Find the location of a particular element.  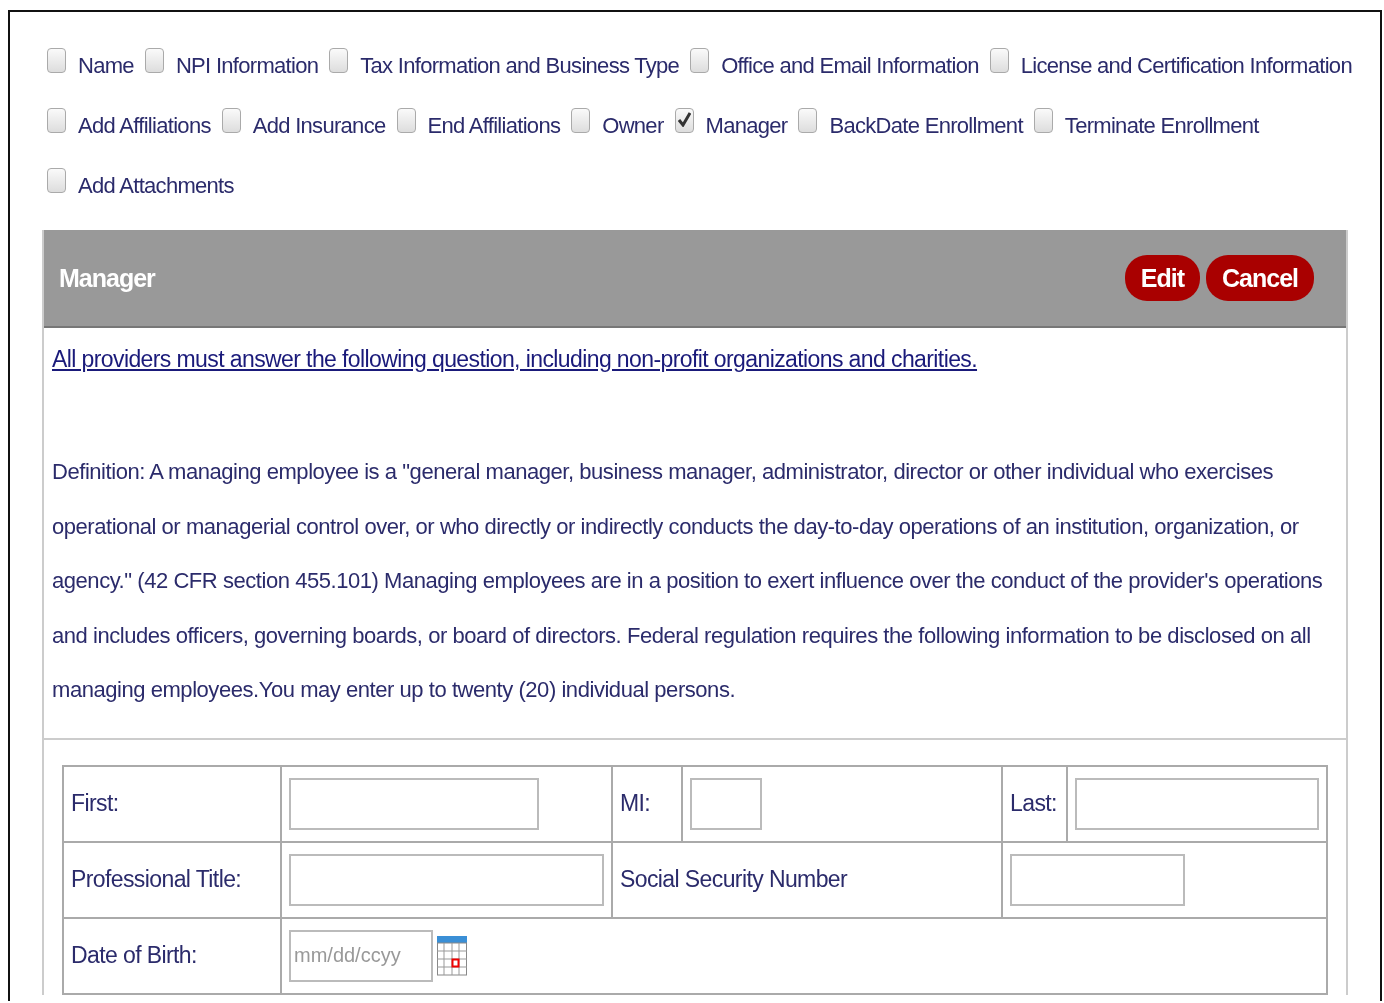

checkbox-label: BackDate Enrollment is located at coordinates (926, 126).